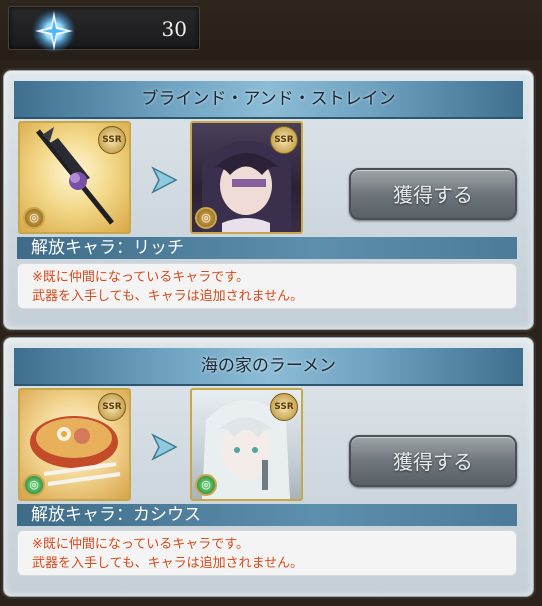 The image size is (542, 606). Describe the element at coordinates (268, 367) in the screenshot. I see `weapon-name: 海の家のラーメン` at that location.